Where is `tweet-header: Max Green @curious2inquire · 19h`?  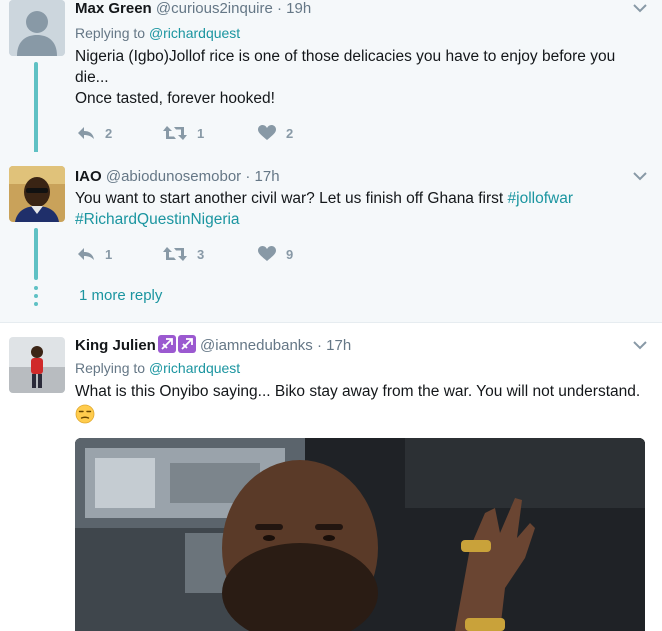 tweet-header: Max Green @curious2inquire · 19h is located at coordinates (193, 8).